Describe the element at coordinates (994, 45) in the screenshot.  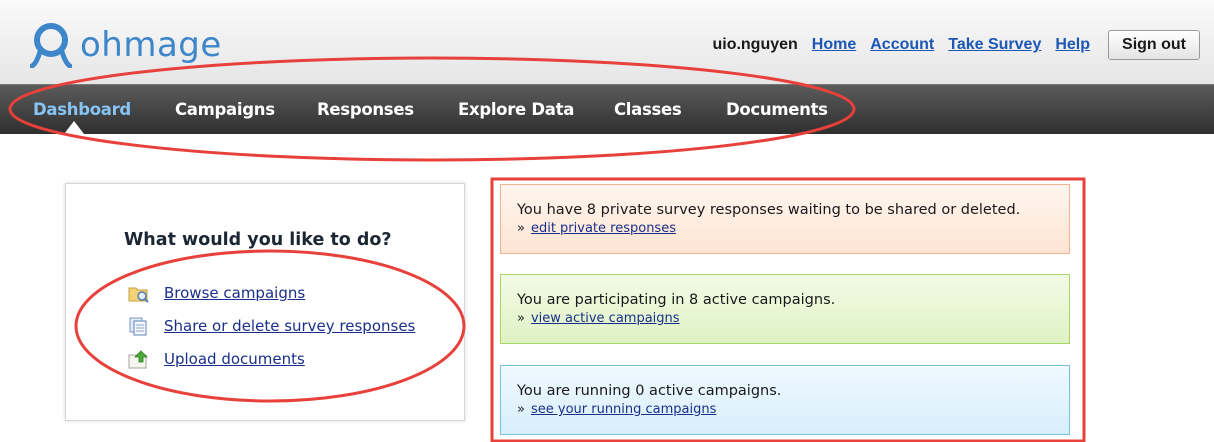
I see `take-survey-link: Take Survey` at that location.